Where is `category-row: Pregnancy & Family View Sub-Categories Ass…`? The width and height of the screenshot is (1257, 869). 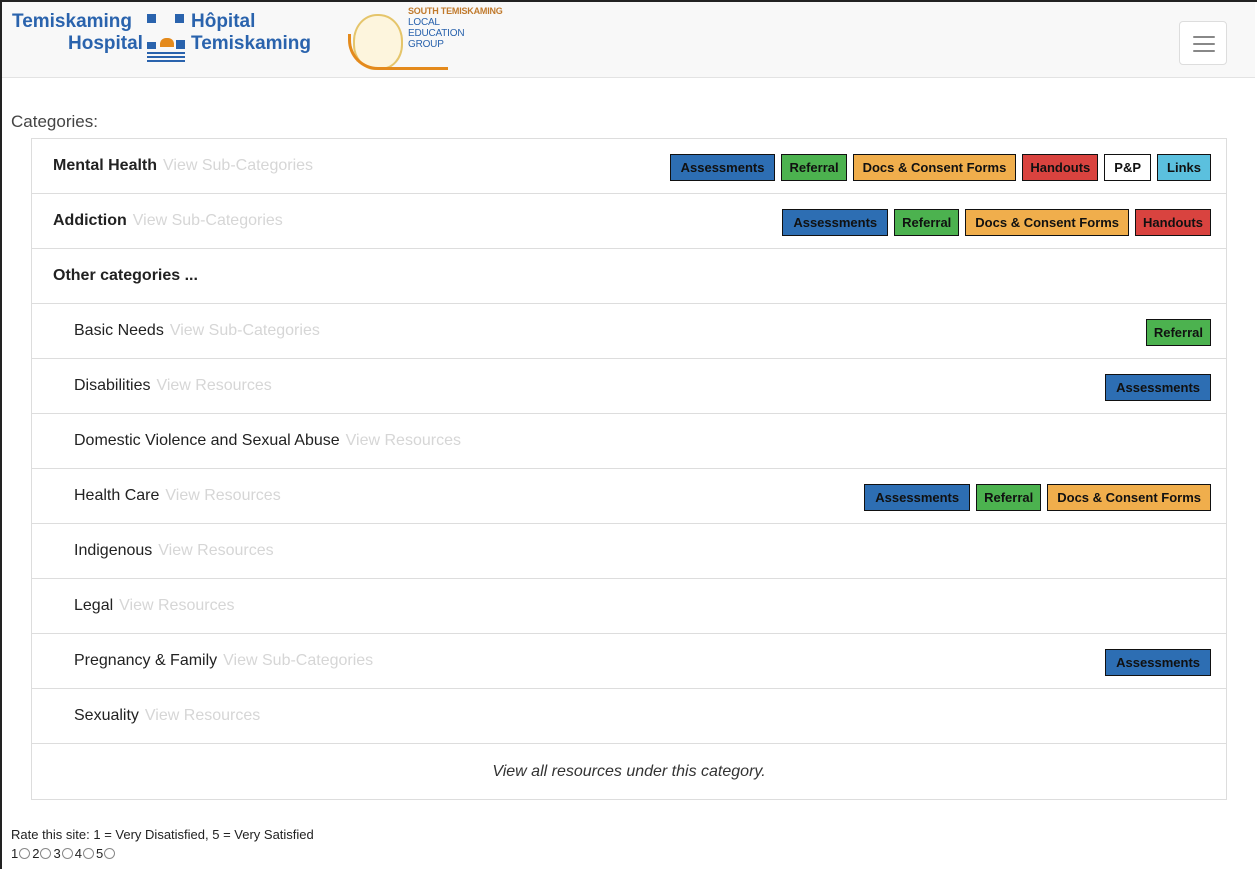 category-row: Pregnancy & Family View Sub-Categories Ass… is located at coordinates (629, 661).